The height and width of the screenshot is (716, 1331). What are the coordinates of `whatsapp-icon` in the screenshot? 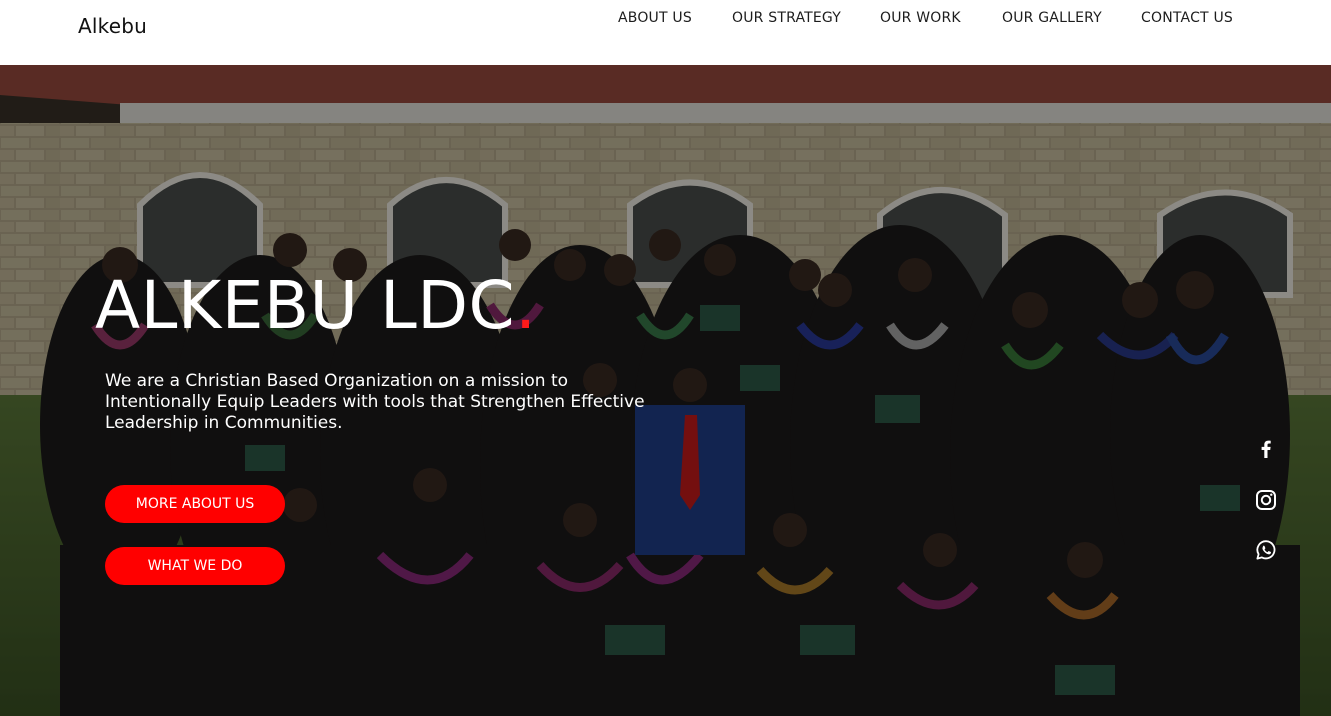 It's located at (1266, 550).